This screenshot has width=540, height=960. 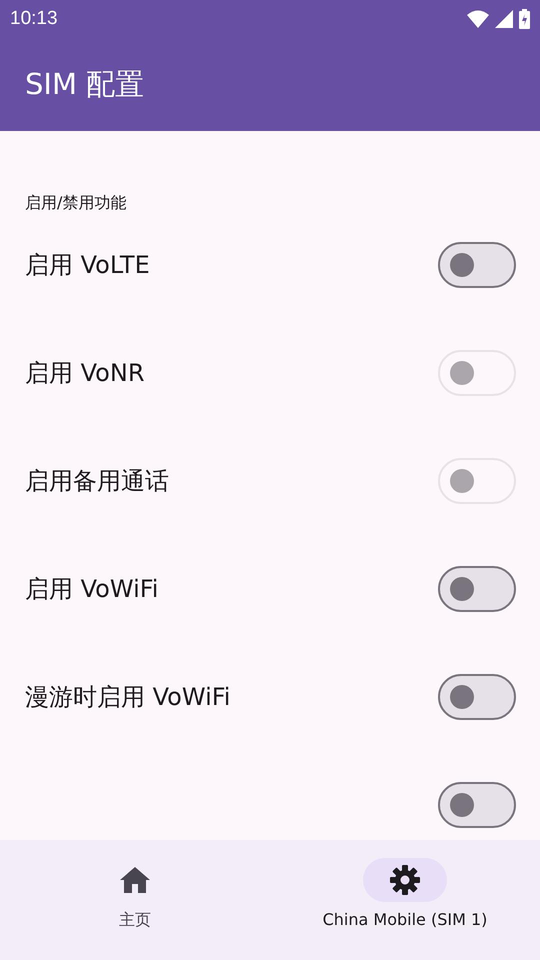 I want to click on setting-label: 启用 VoNR, so click(x=84, y=373).